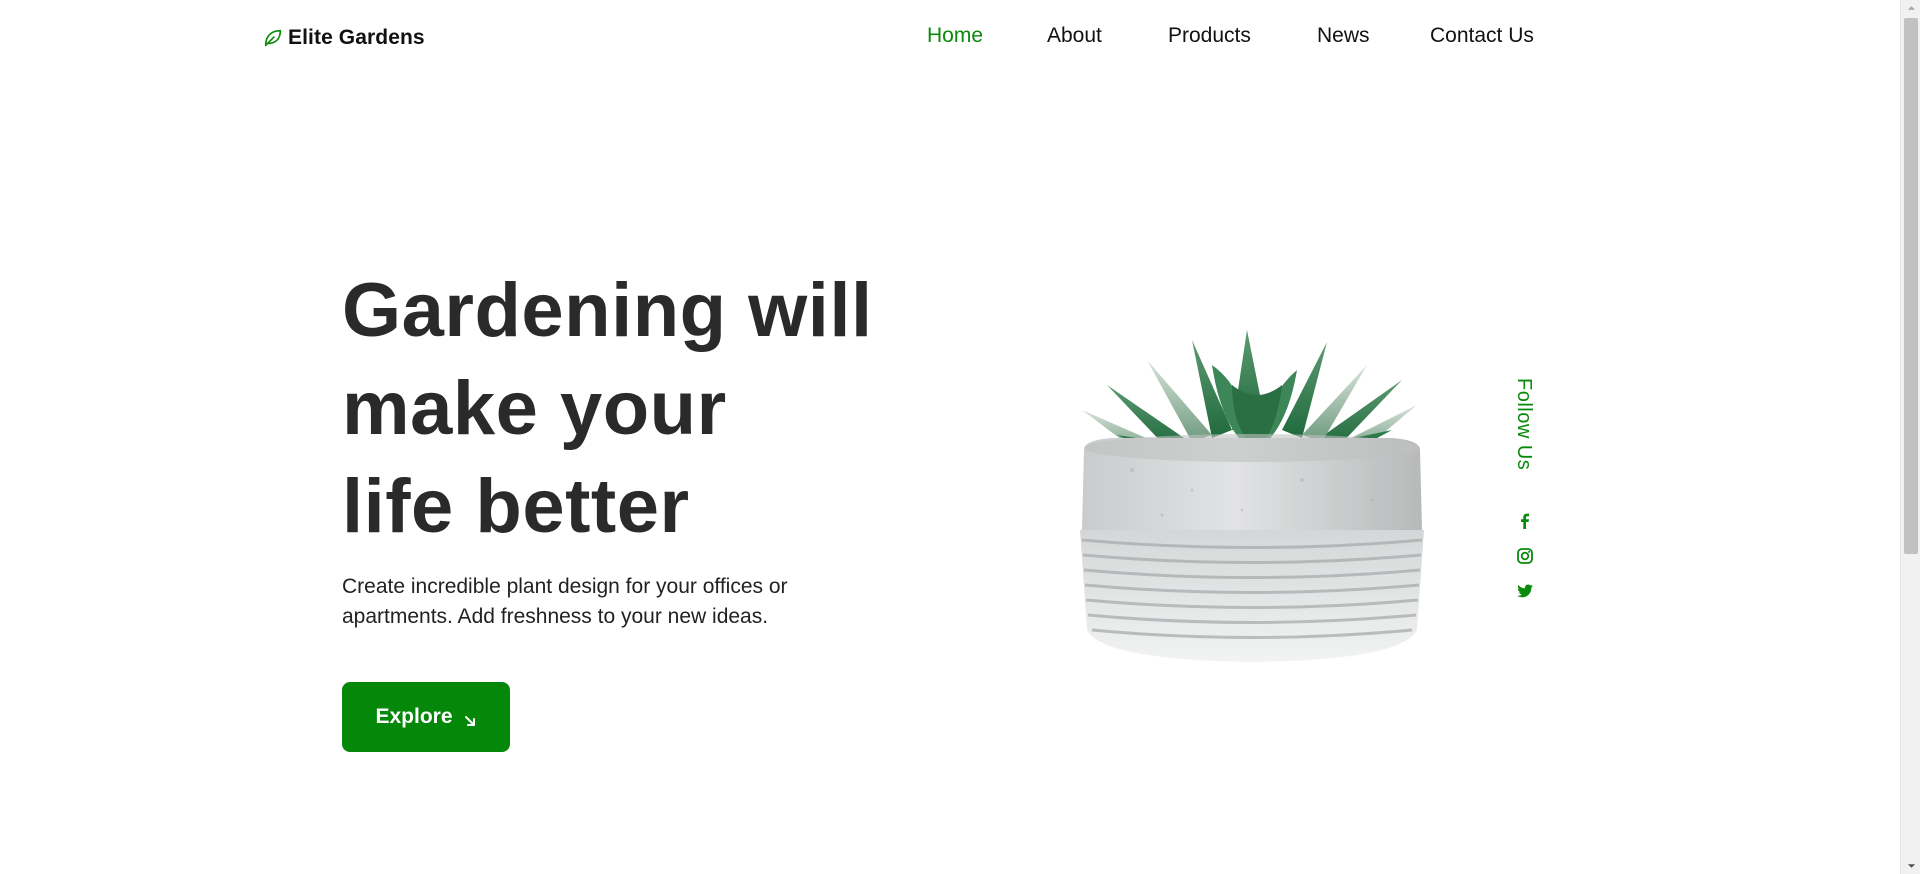 This screenshot has width=1920, height=874. What do you see at coordinates (1343, 36) in the screenshot?
I see `nav-item-news: News` at bounding box center [1343, 36].